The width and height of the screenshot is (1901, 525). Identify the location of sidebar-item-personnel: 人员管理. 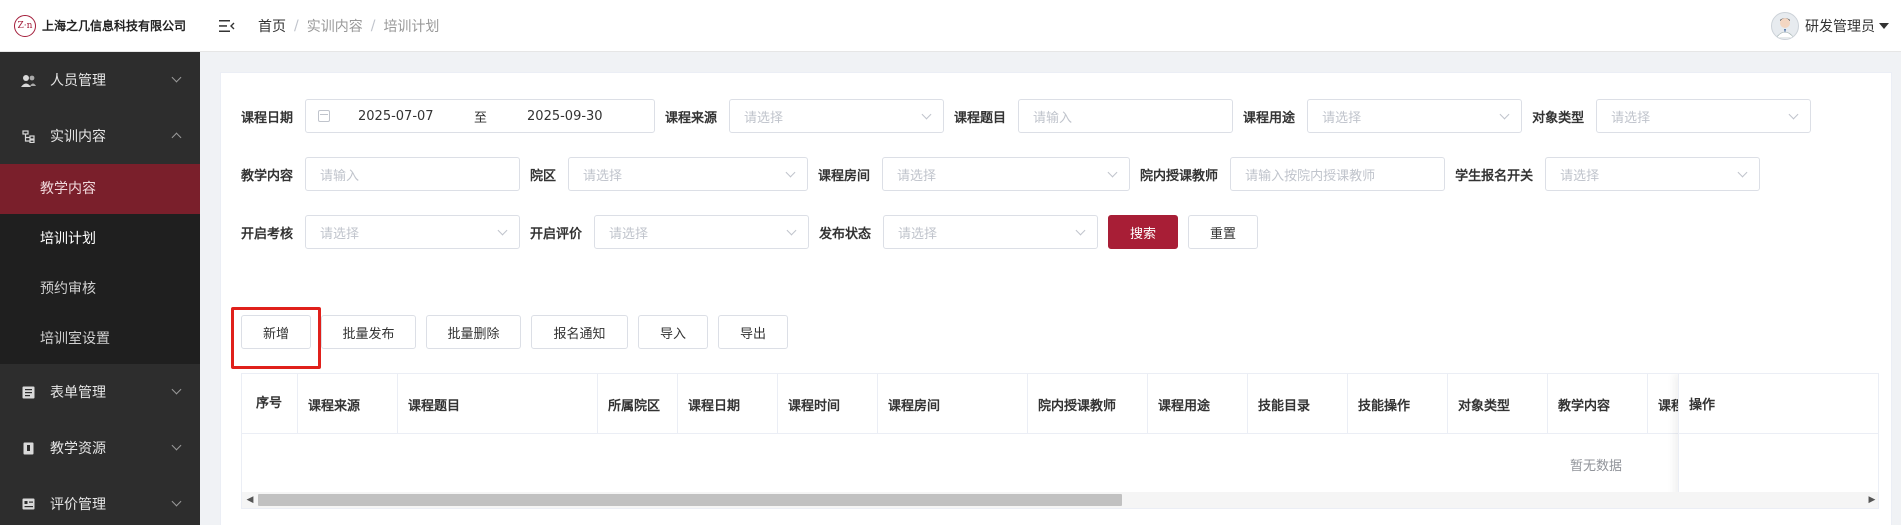
(100, 80).